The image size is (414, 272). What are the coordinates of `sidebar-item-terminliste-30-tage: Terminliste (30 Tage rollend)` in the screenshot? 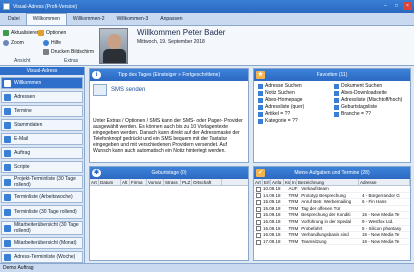 It's located at (42, 212).